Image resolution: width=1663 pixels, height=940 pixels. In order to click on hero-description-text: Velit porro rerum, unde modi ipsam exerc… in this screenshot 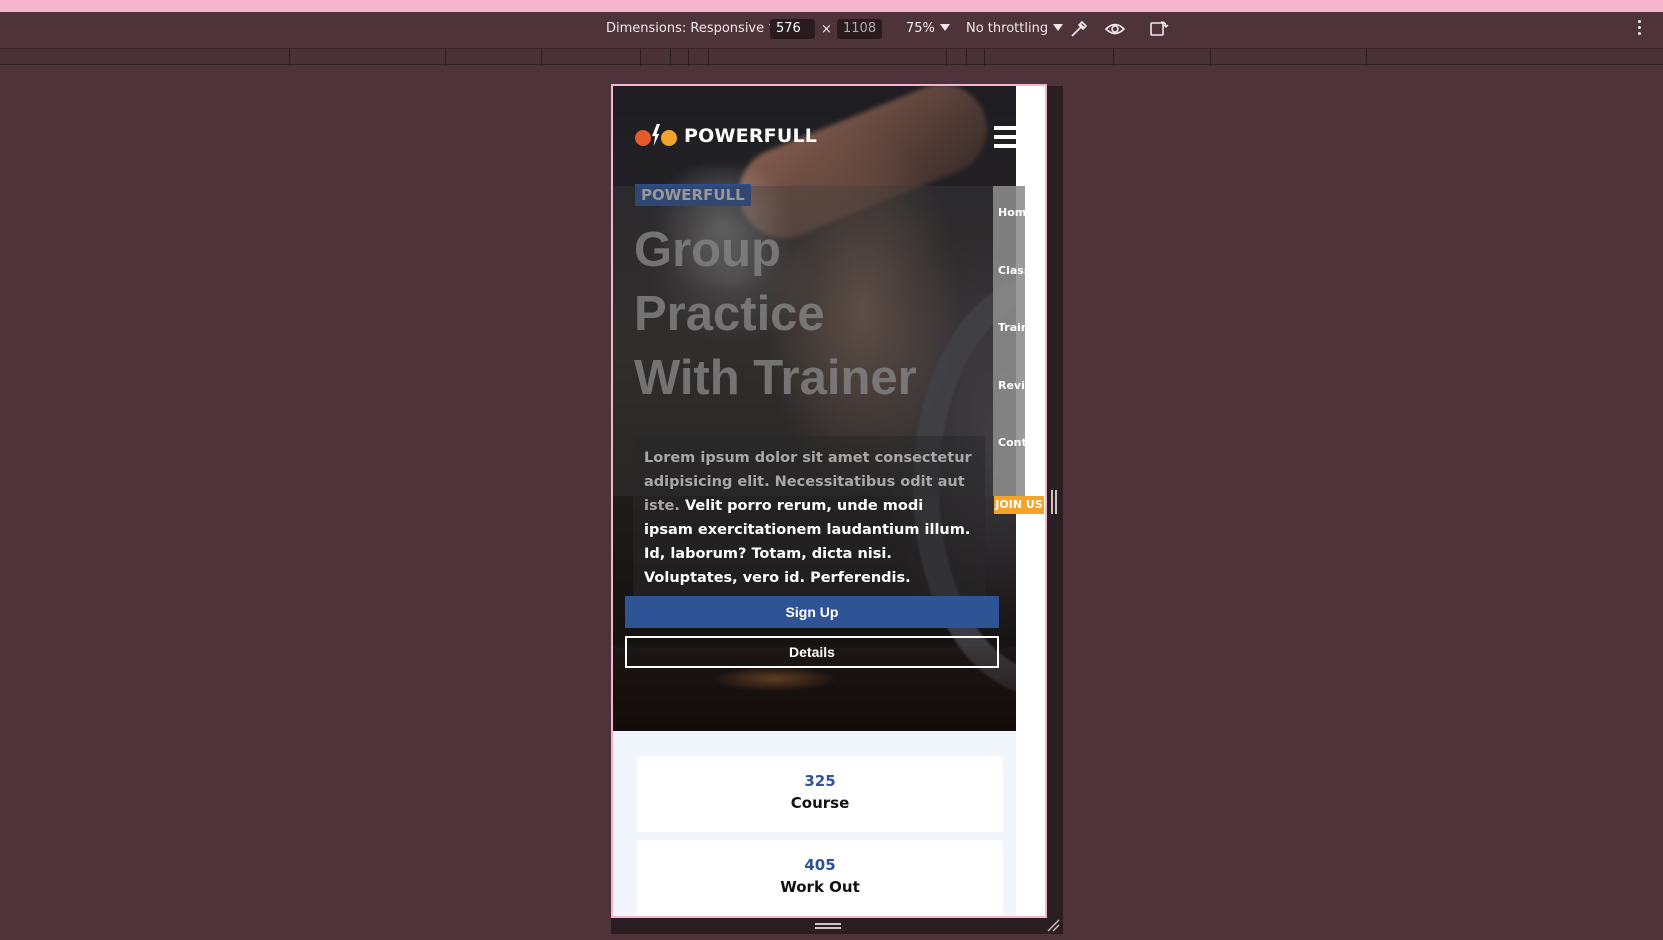, I will do `click(807, 542)`.